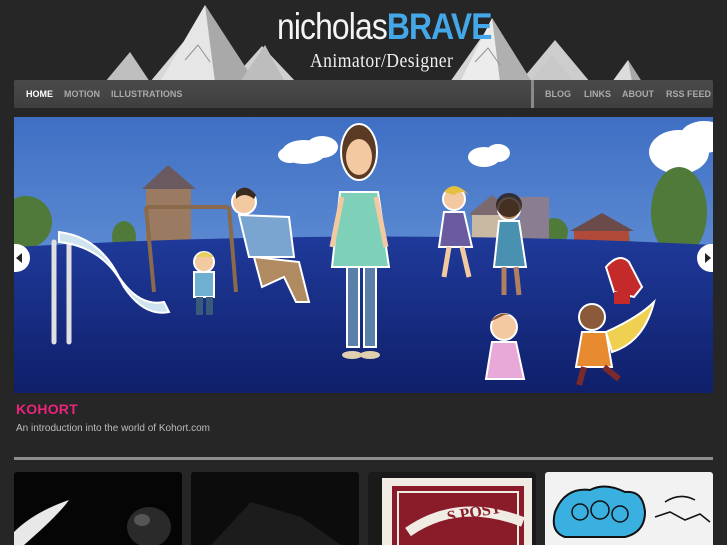  What do you see at coordinates (558, 94) in the screenshot?
I see `nav-item-blog: BLOG` at bounding box center [558, 94].